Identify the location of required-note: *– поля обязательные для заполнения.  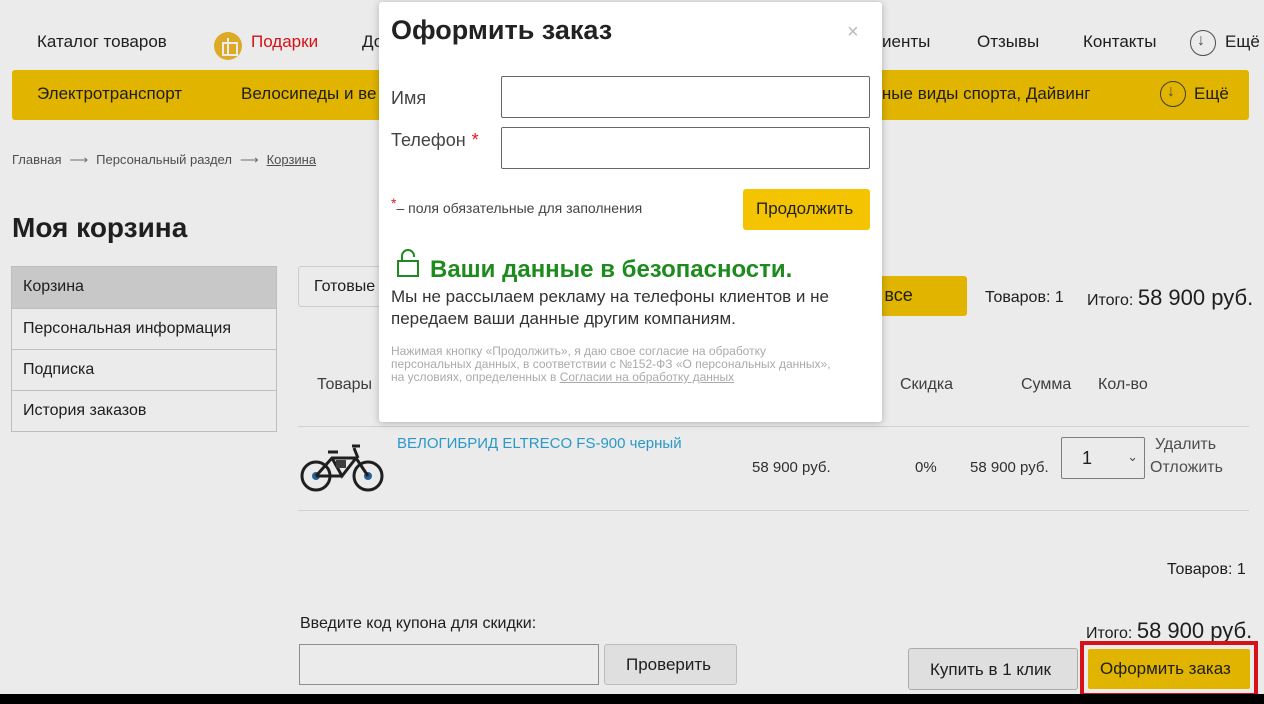
(517, 205).